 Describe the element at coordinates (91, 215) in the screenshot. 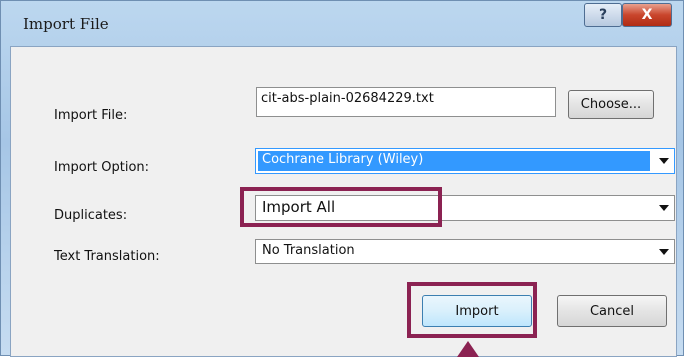

I see `duplicates-label: Duplicates:` at that location.